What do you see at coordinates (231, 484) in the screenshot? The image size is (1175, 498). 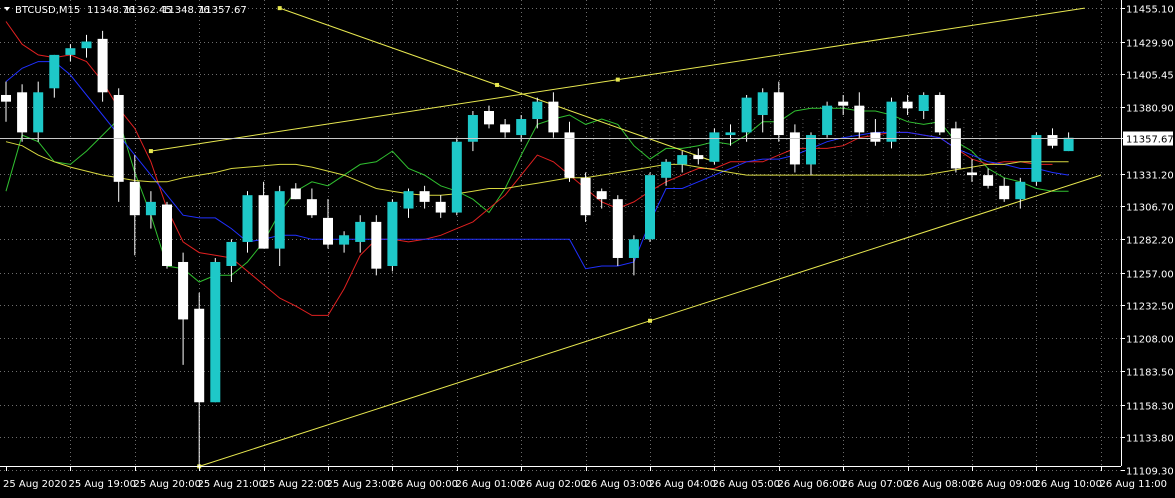 I see `time-tick-label: 25 Aug 21:00` at bounding box center [231, 484].